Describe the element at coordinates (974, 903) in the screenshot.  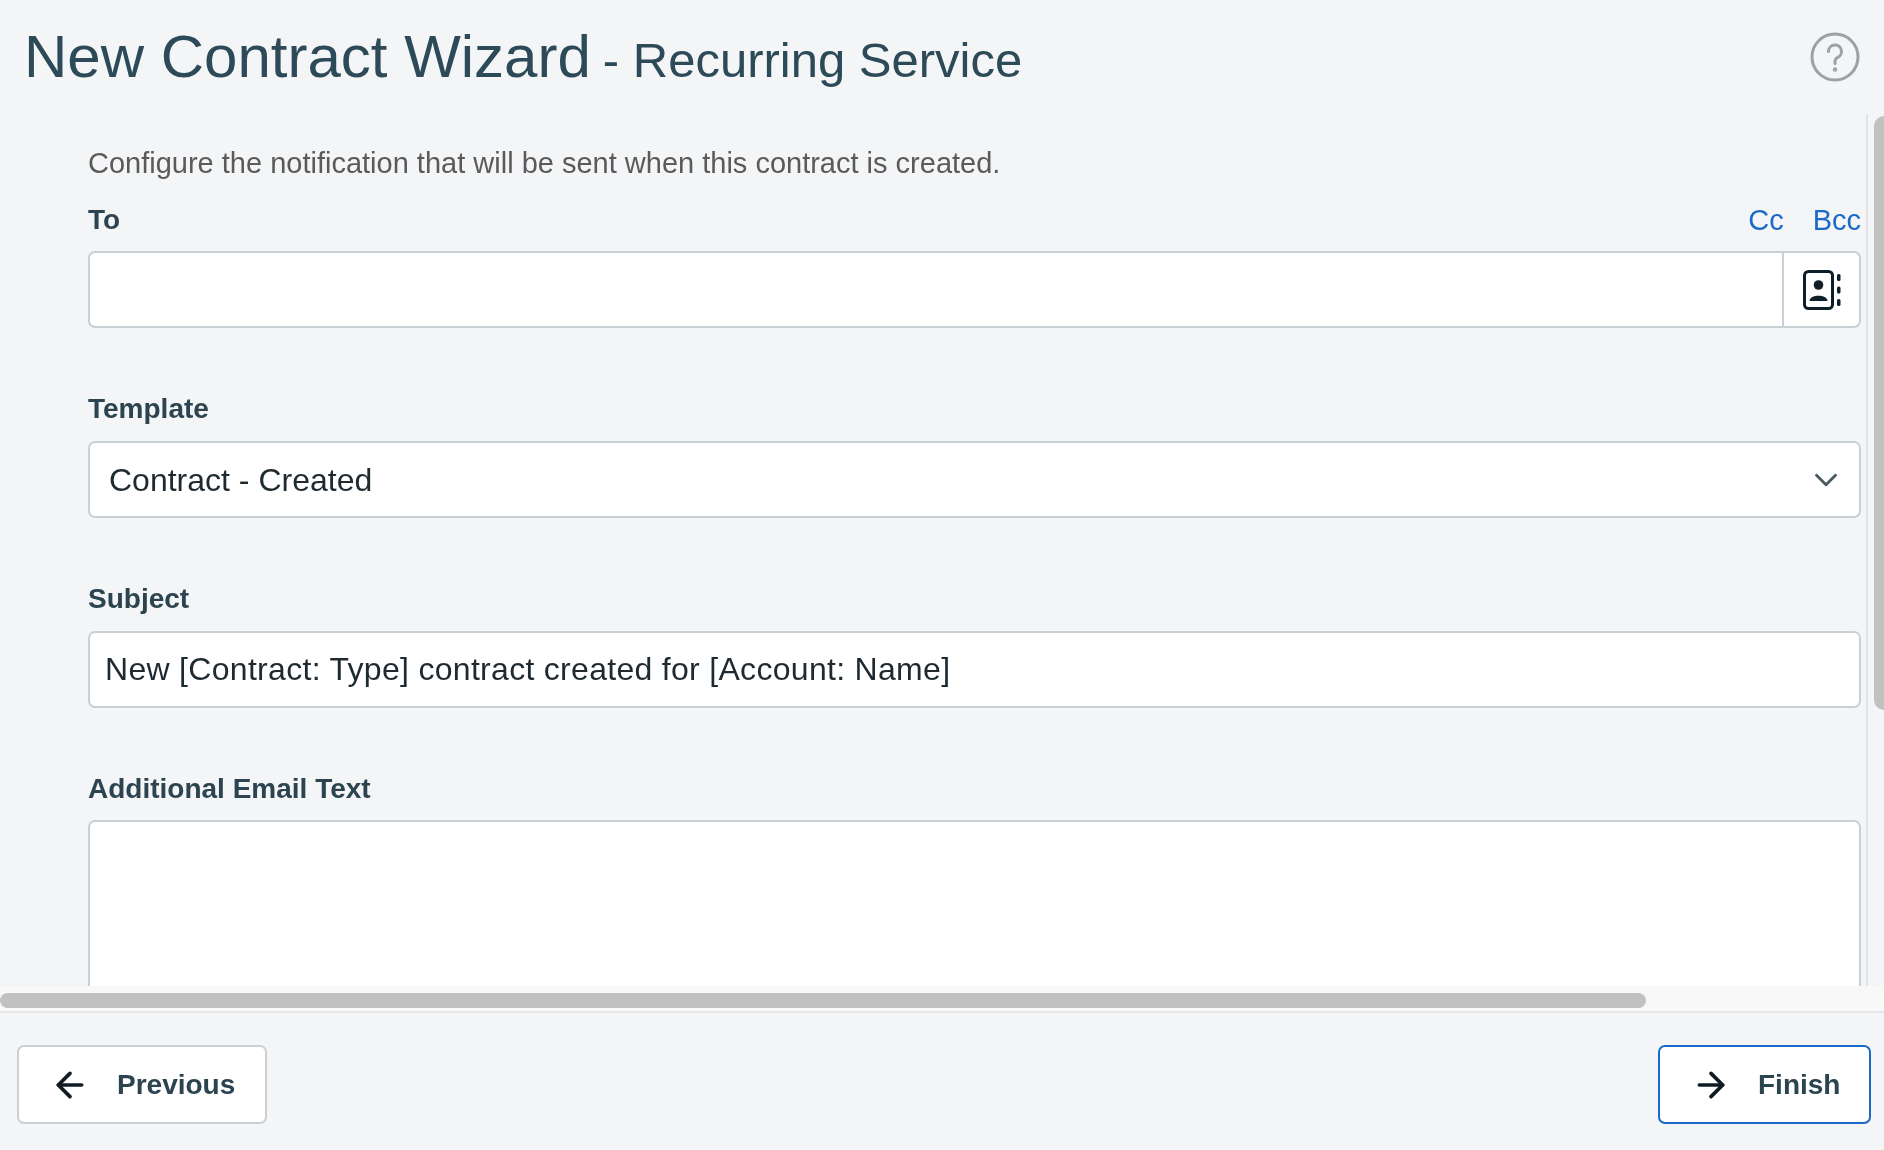
I see `email-text-field` at that location.